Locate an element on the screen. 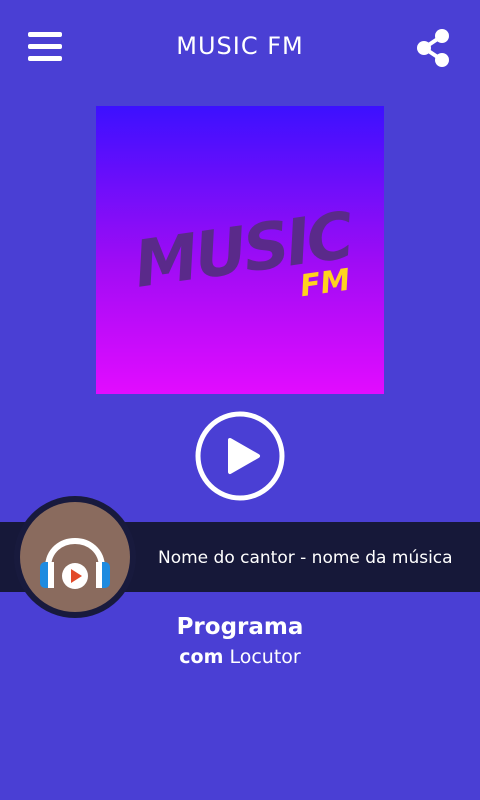 The image size is (480, 800). host-name: Locutor is located at coordinates (265, 657).